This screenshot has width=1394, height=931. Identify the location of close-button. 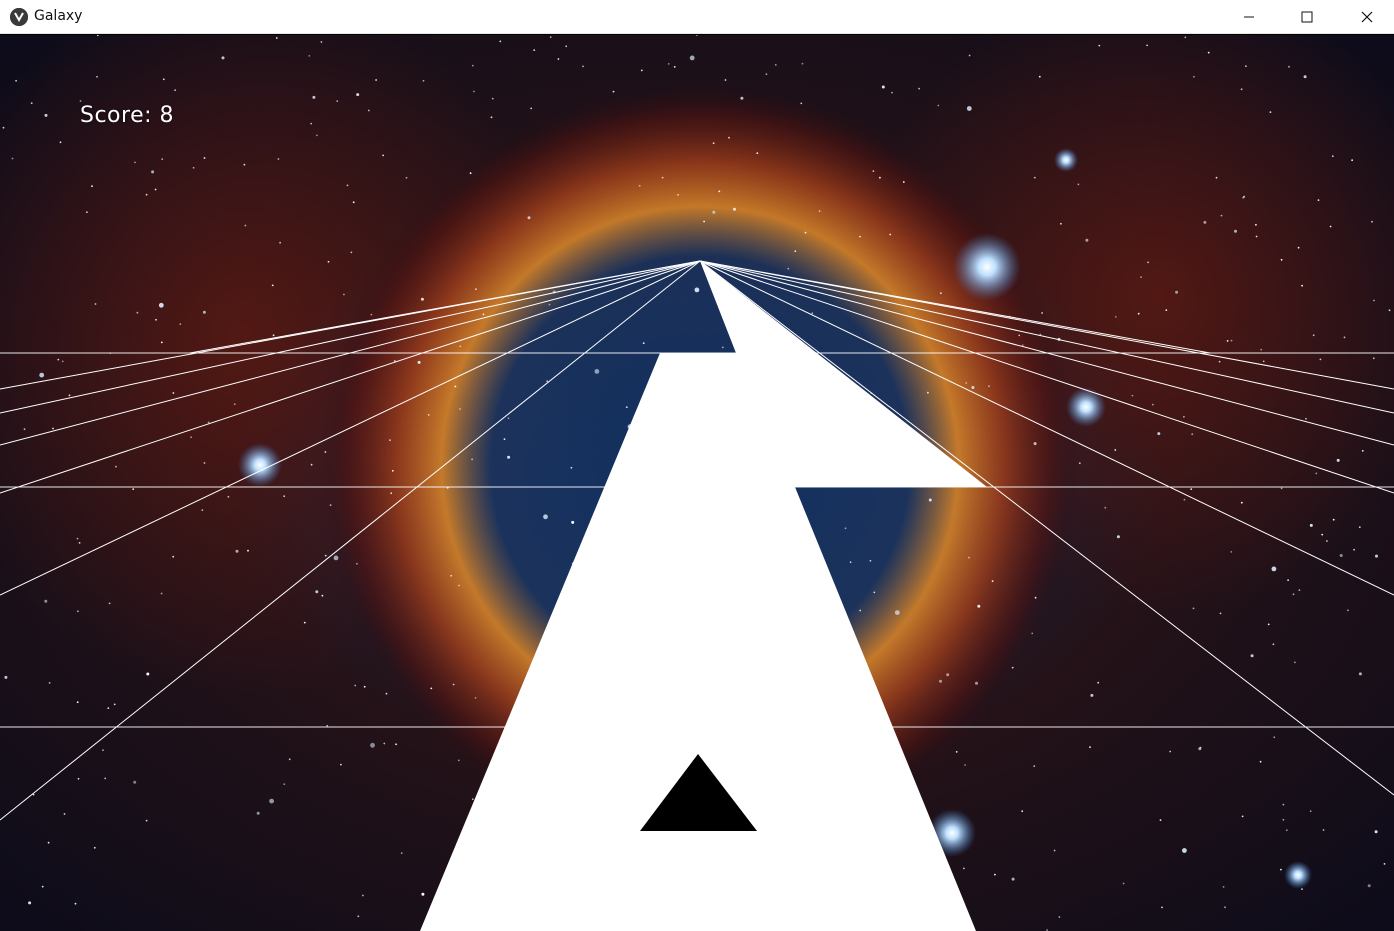
(1367, 17).